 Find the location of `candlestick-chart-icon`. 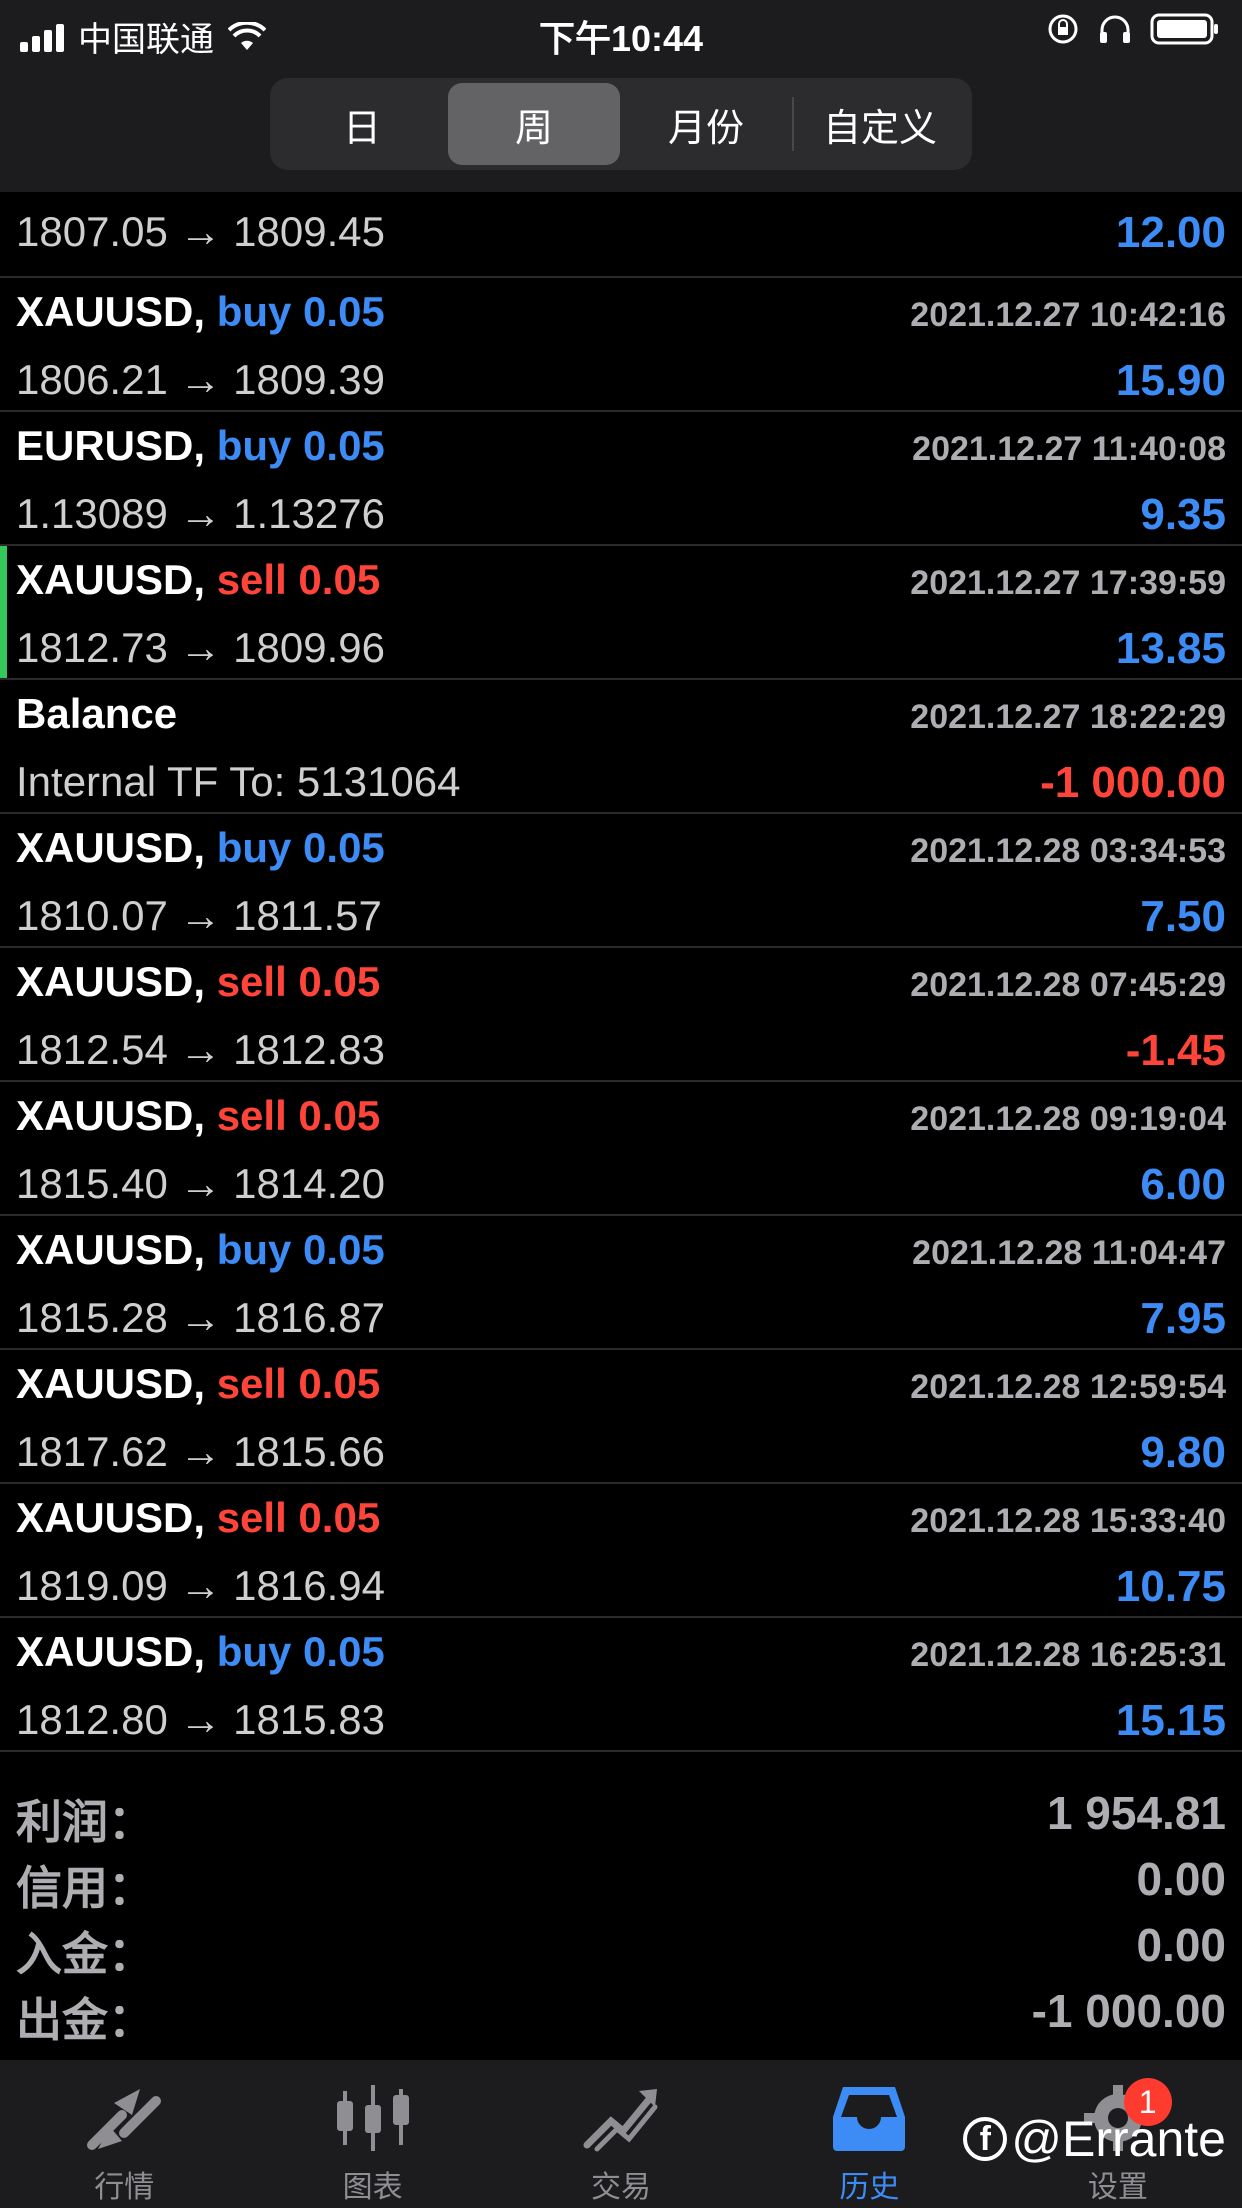

candlestick-chart-icon is located at coordinates (373, 2118).